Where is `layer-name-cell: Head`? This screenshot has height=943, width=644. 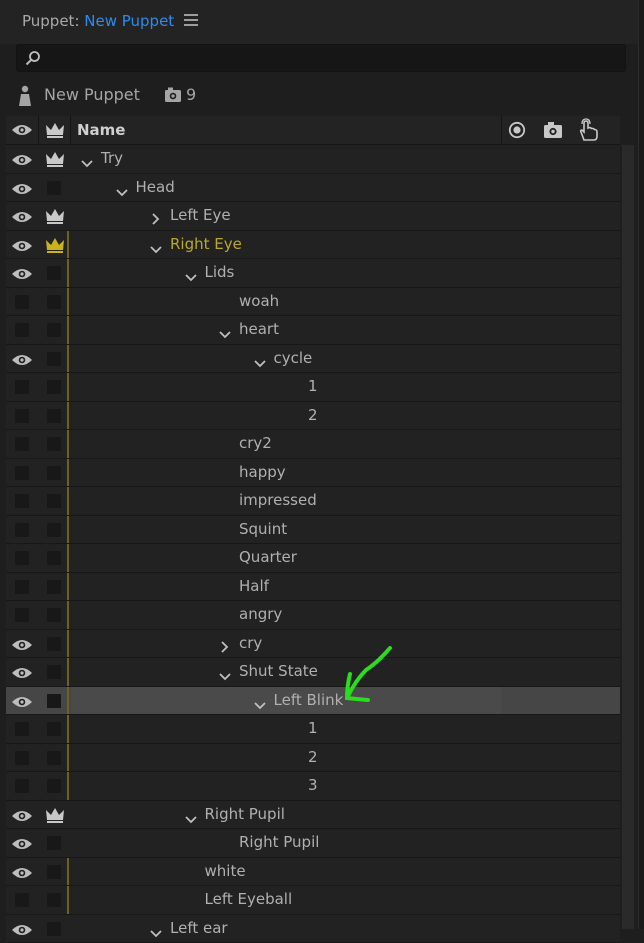
layer-name-cell: Head is located at coordinates (286, 188).